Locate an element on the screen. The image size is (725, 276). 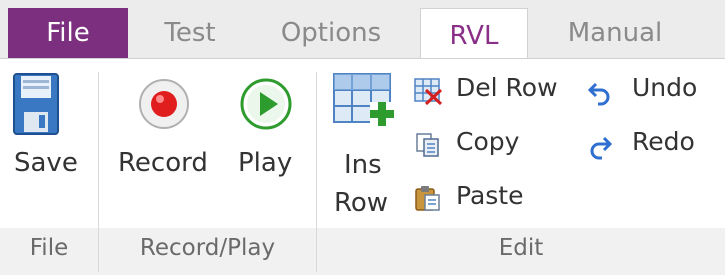
ins-row-label-line2: Row is located at coordinates (361, 203).